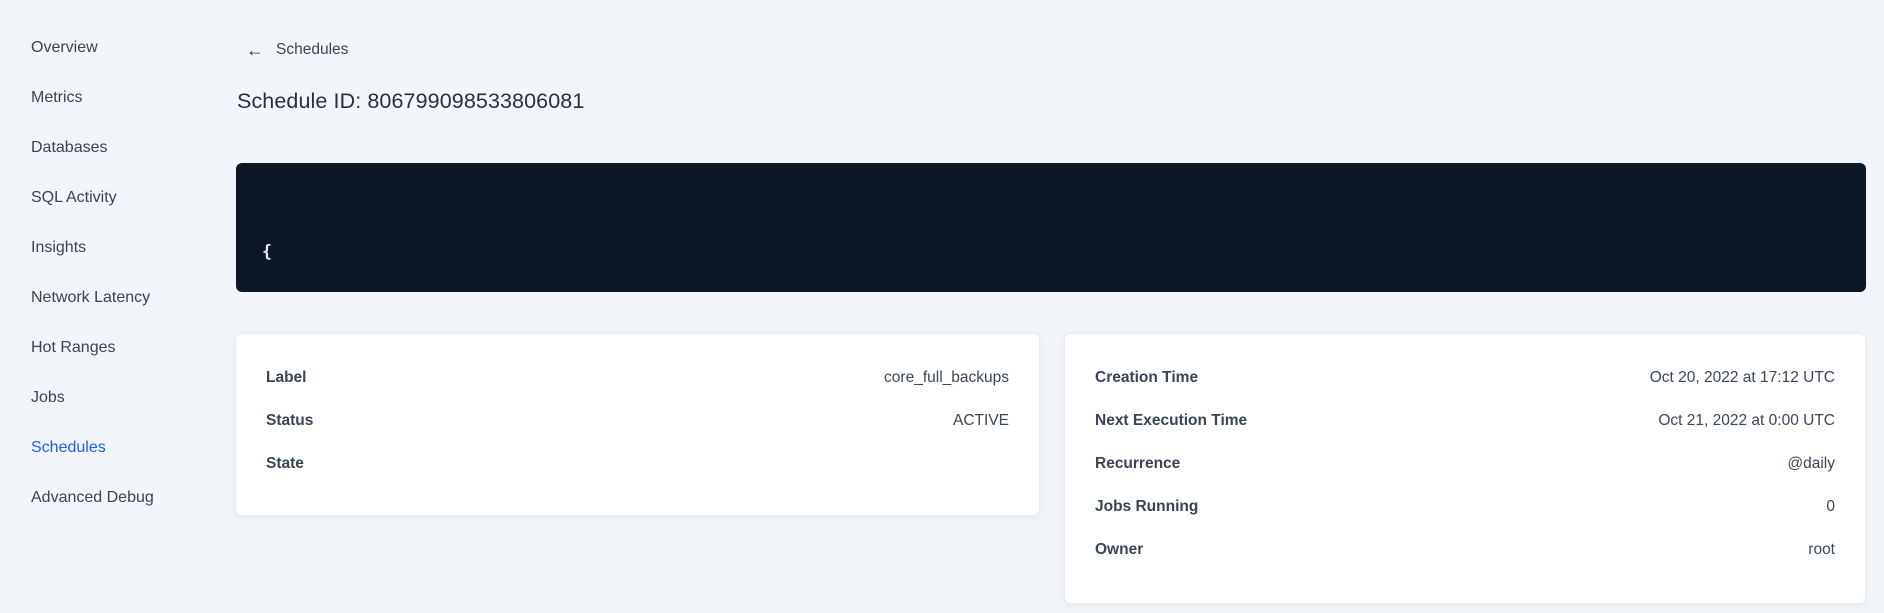 The height and width of the screenshot is (613, 1884). What do you see at coordinates (312, 49) in the screenshot?
I see `back-link-label: Schedules` at bounding box center [312, 49].